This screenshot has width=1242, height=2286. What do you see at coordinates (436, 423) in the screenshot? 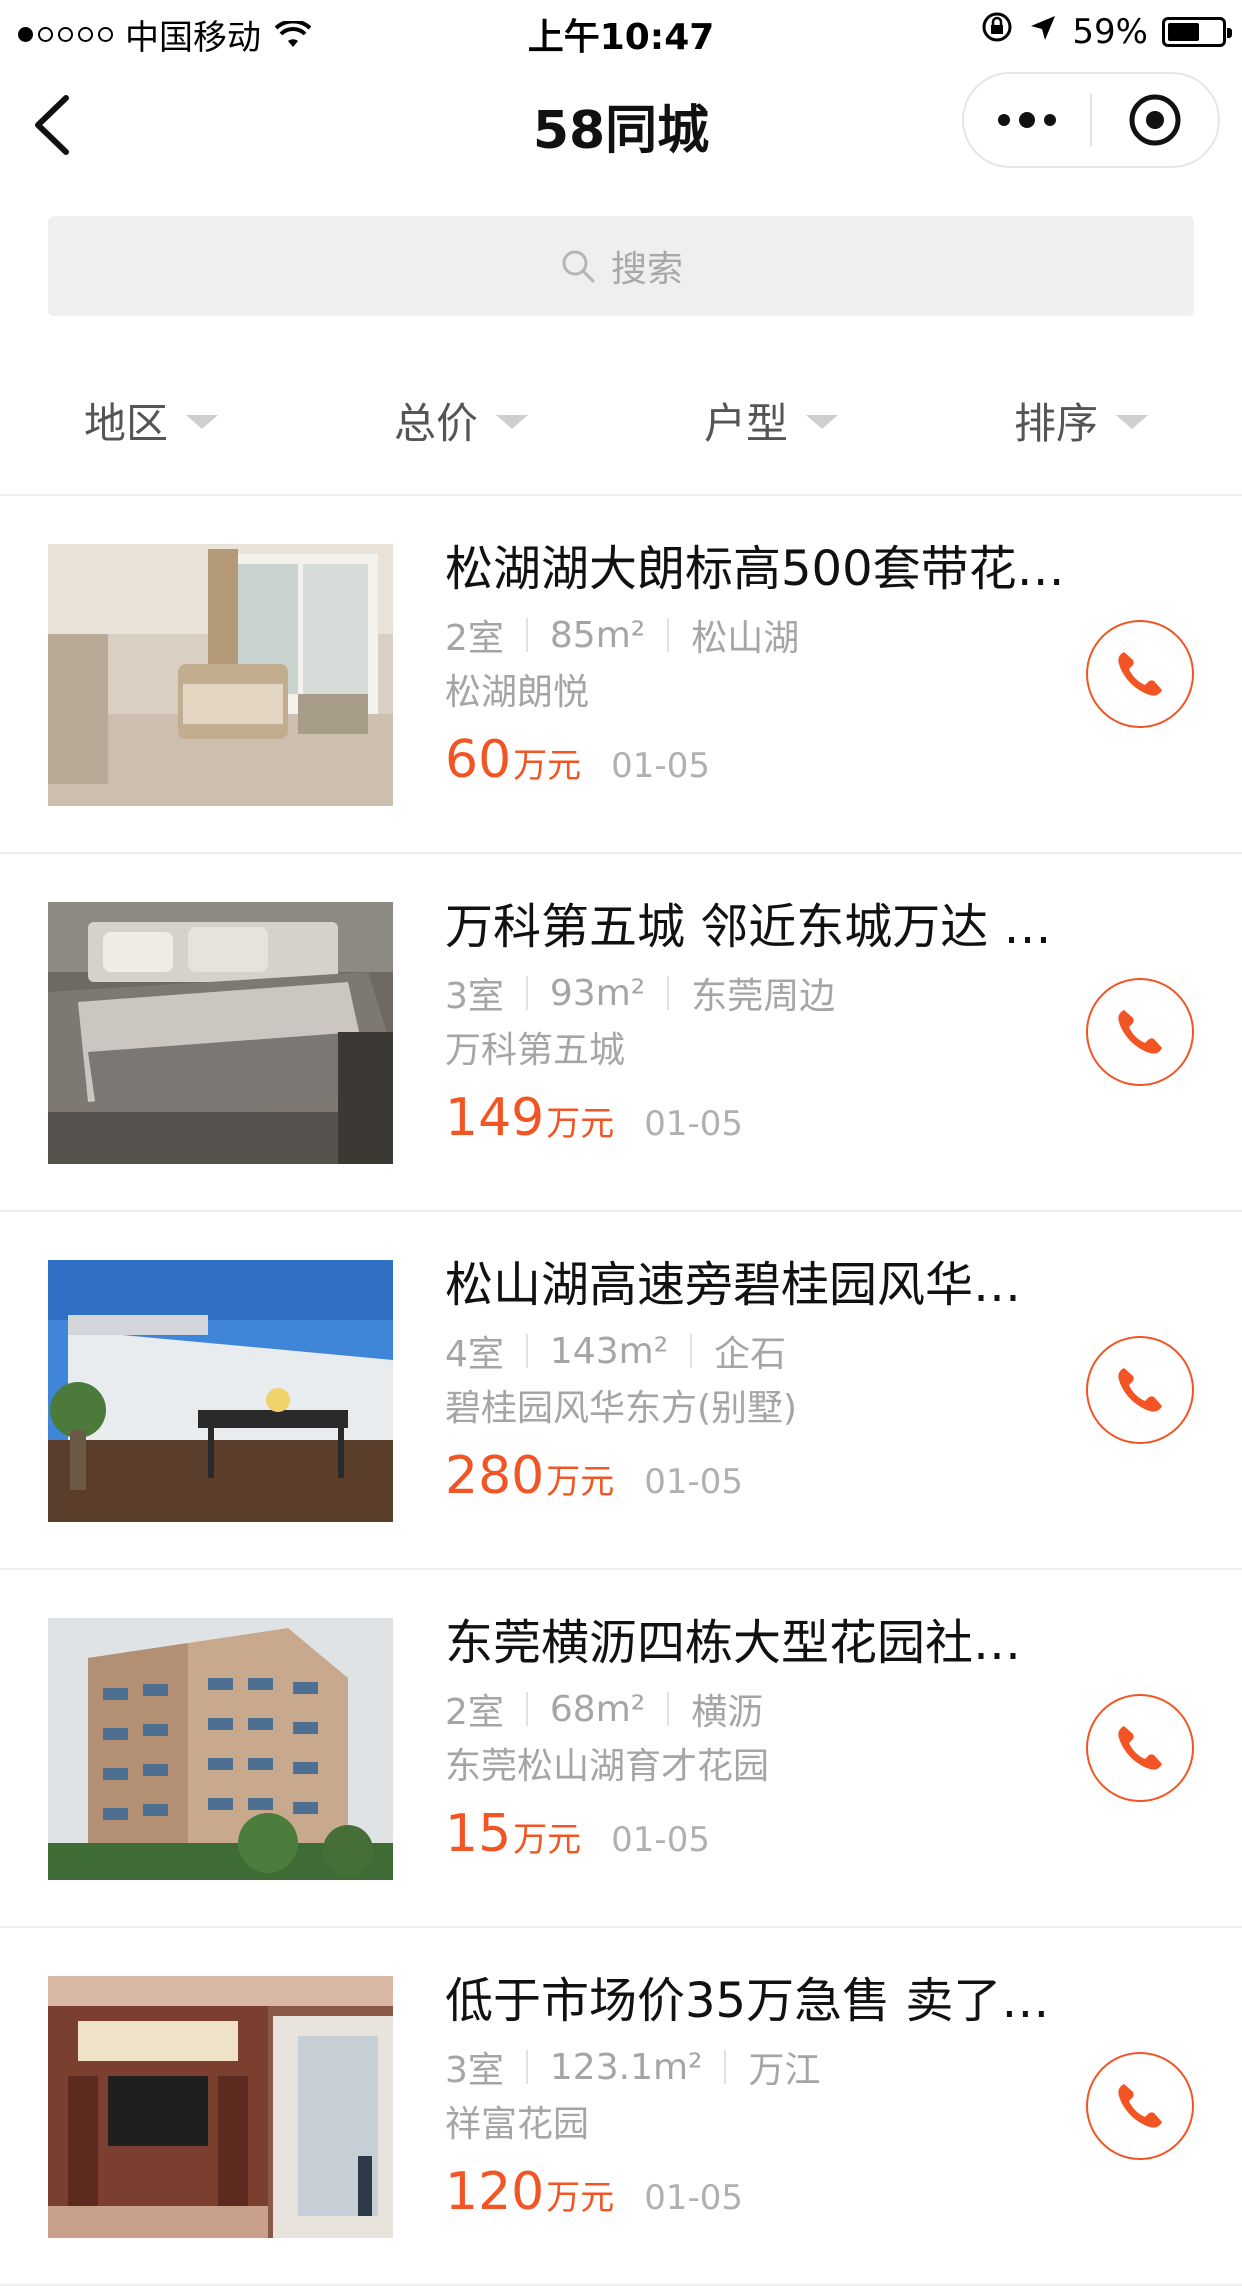
I see `filter-label: 总价` at bounding box center [436, 423].